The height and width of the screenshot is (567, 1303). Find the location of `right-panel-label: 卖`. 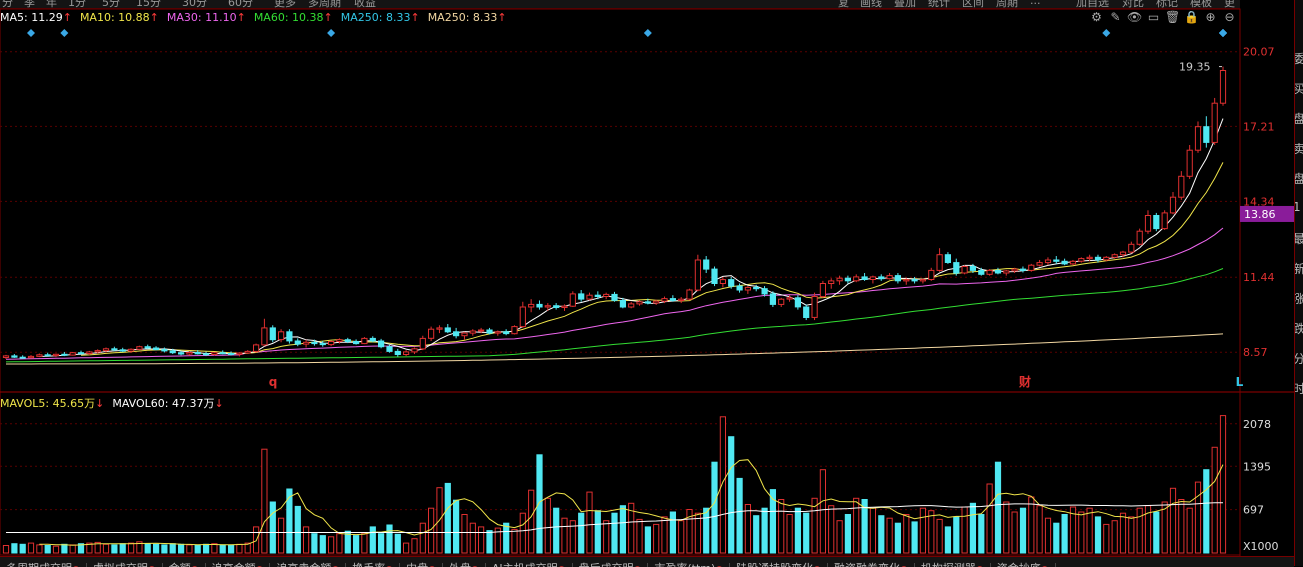

right-panel-label: 卖 is located at coordinates (1299, 148).